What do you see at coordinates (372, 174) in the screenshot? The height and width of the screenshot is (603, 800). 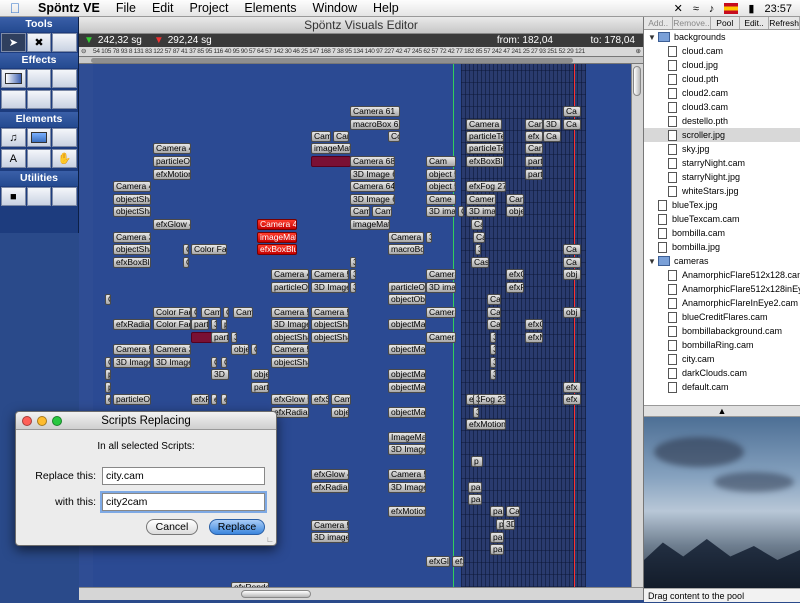 I see `timeline-clip: 3D Image 69` at bounding box center [372, 174].